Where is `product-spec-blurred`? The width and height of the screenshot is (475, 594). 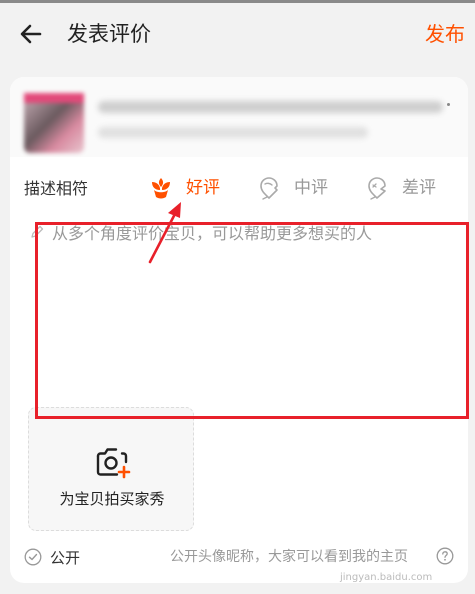 product-spec-blurred is located at coordinates (233, 132).